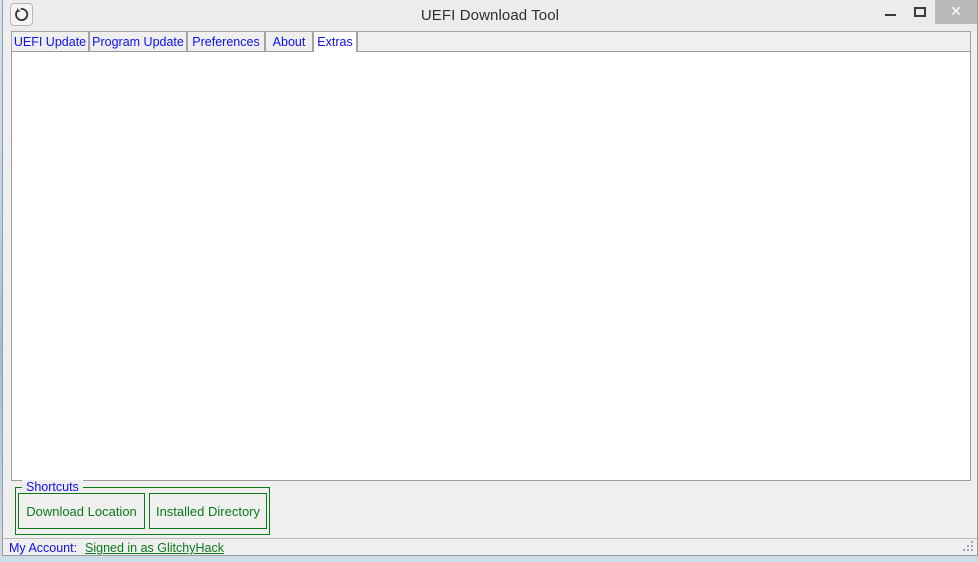 The height and width of the screenshot is (562, 978). I want to click on installed-directory-label: Installed Directory, so click(208, 511).